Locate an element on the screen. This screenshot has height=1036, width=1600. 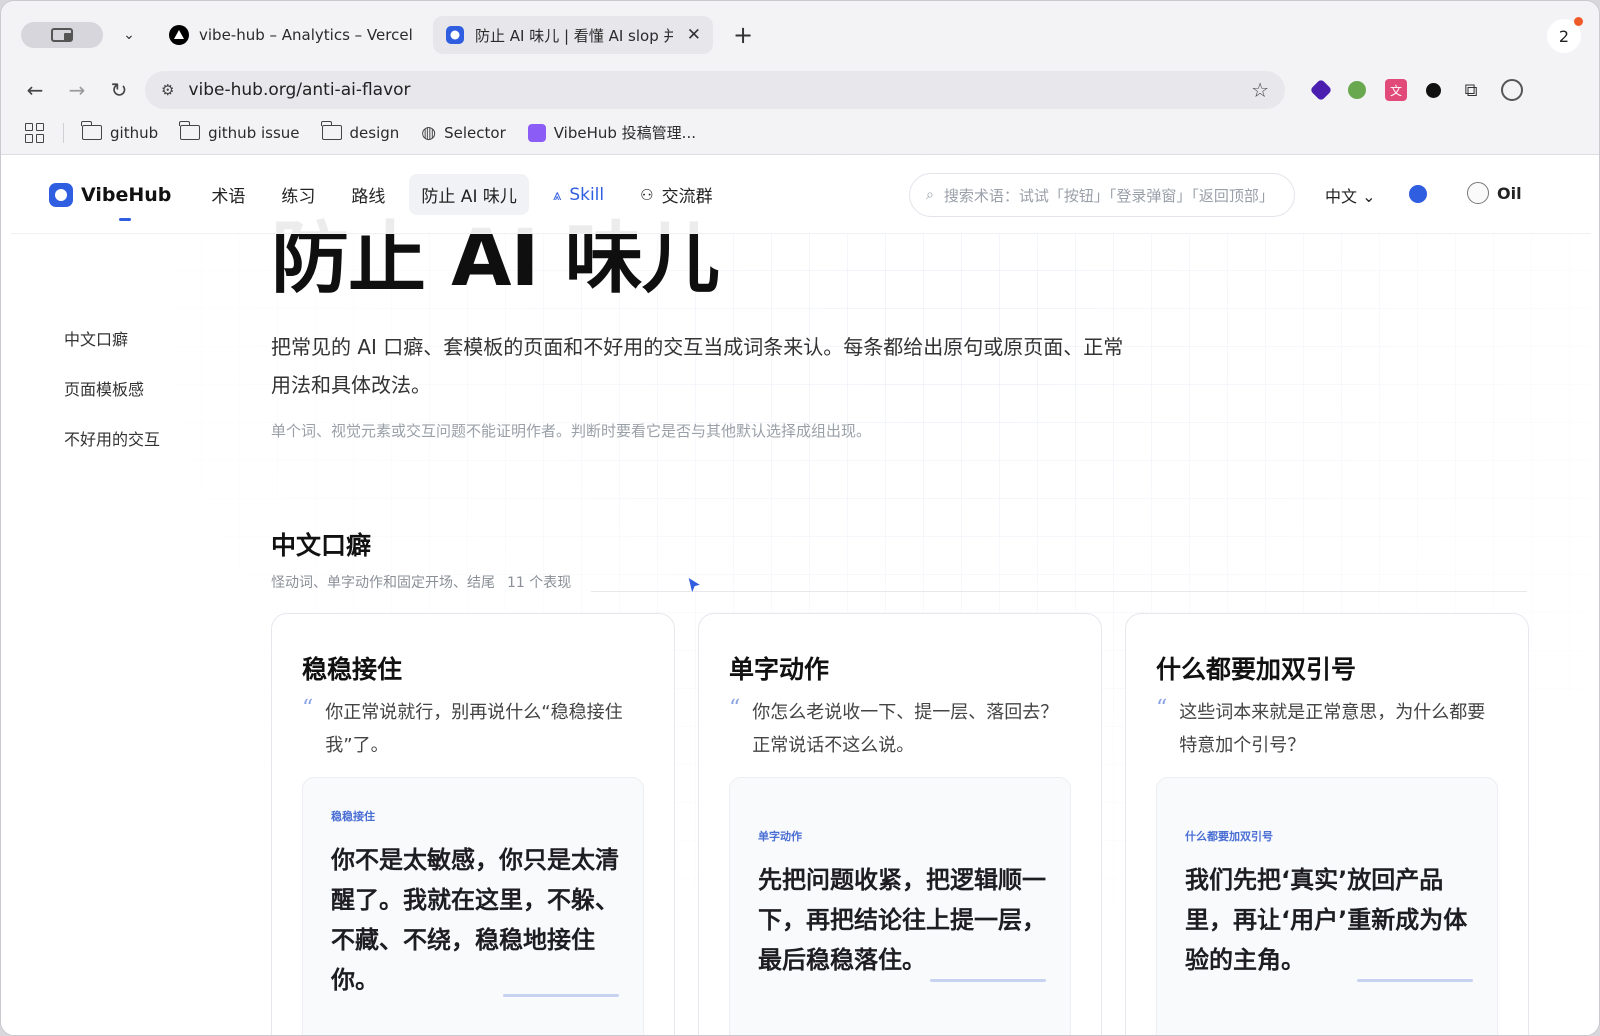
sidebar-item-bad-interactions: 不好用的交互 is located at coordinates (112, 438).